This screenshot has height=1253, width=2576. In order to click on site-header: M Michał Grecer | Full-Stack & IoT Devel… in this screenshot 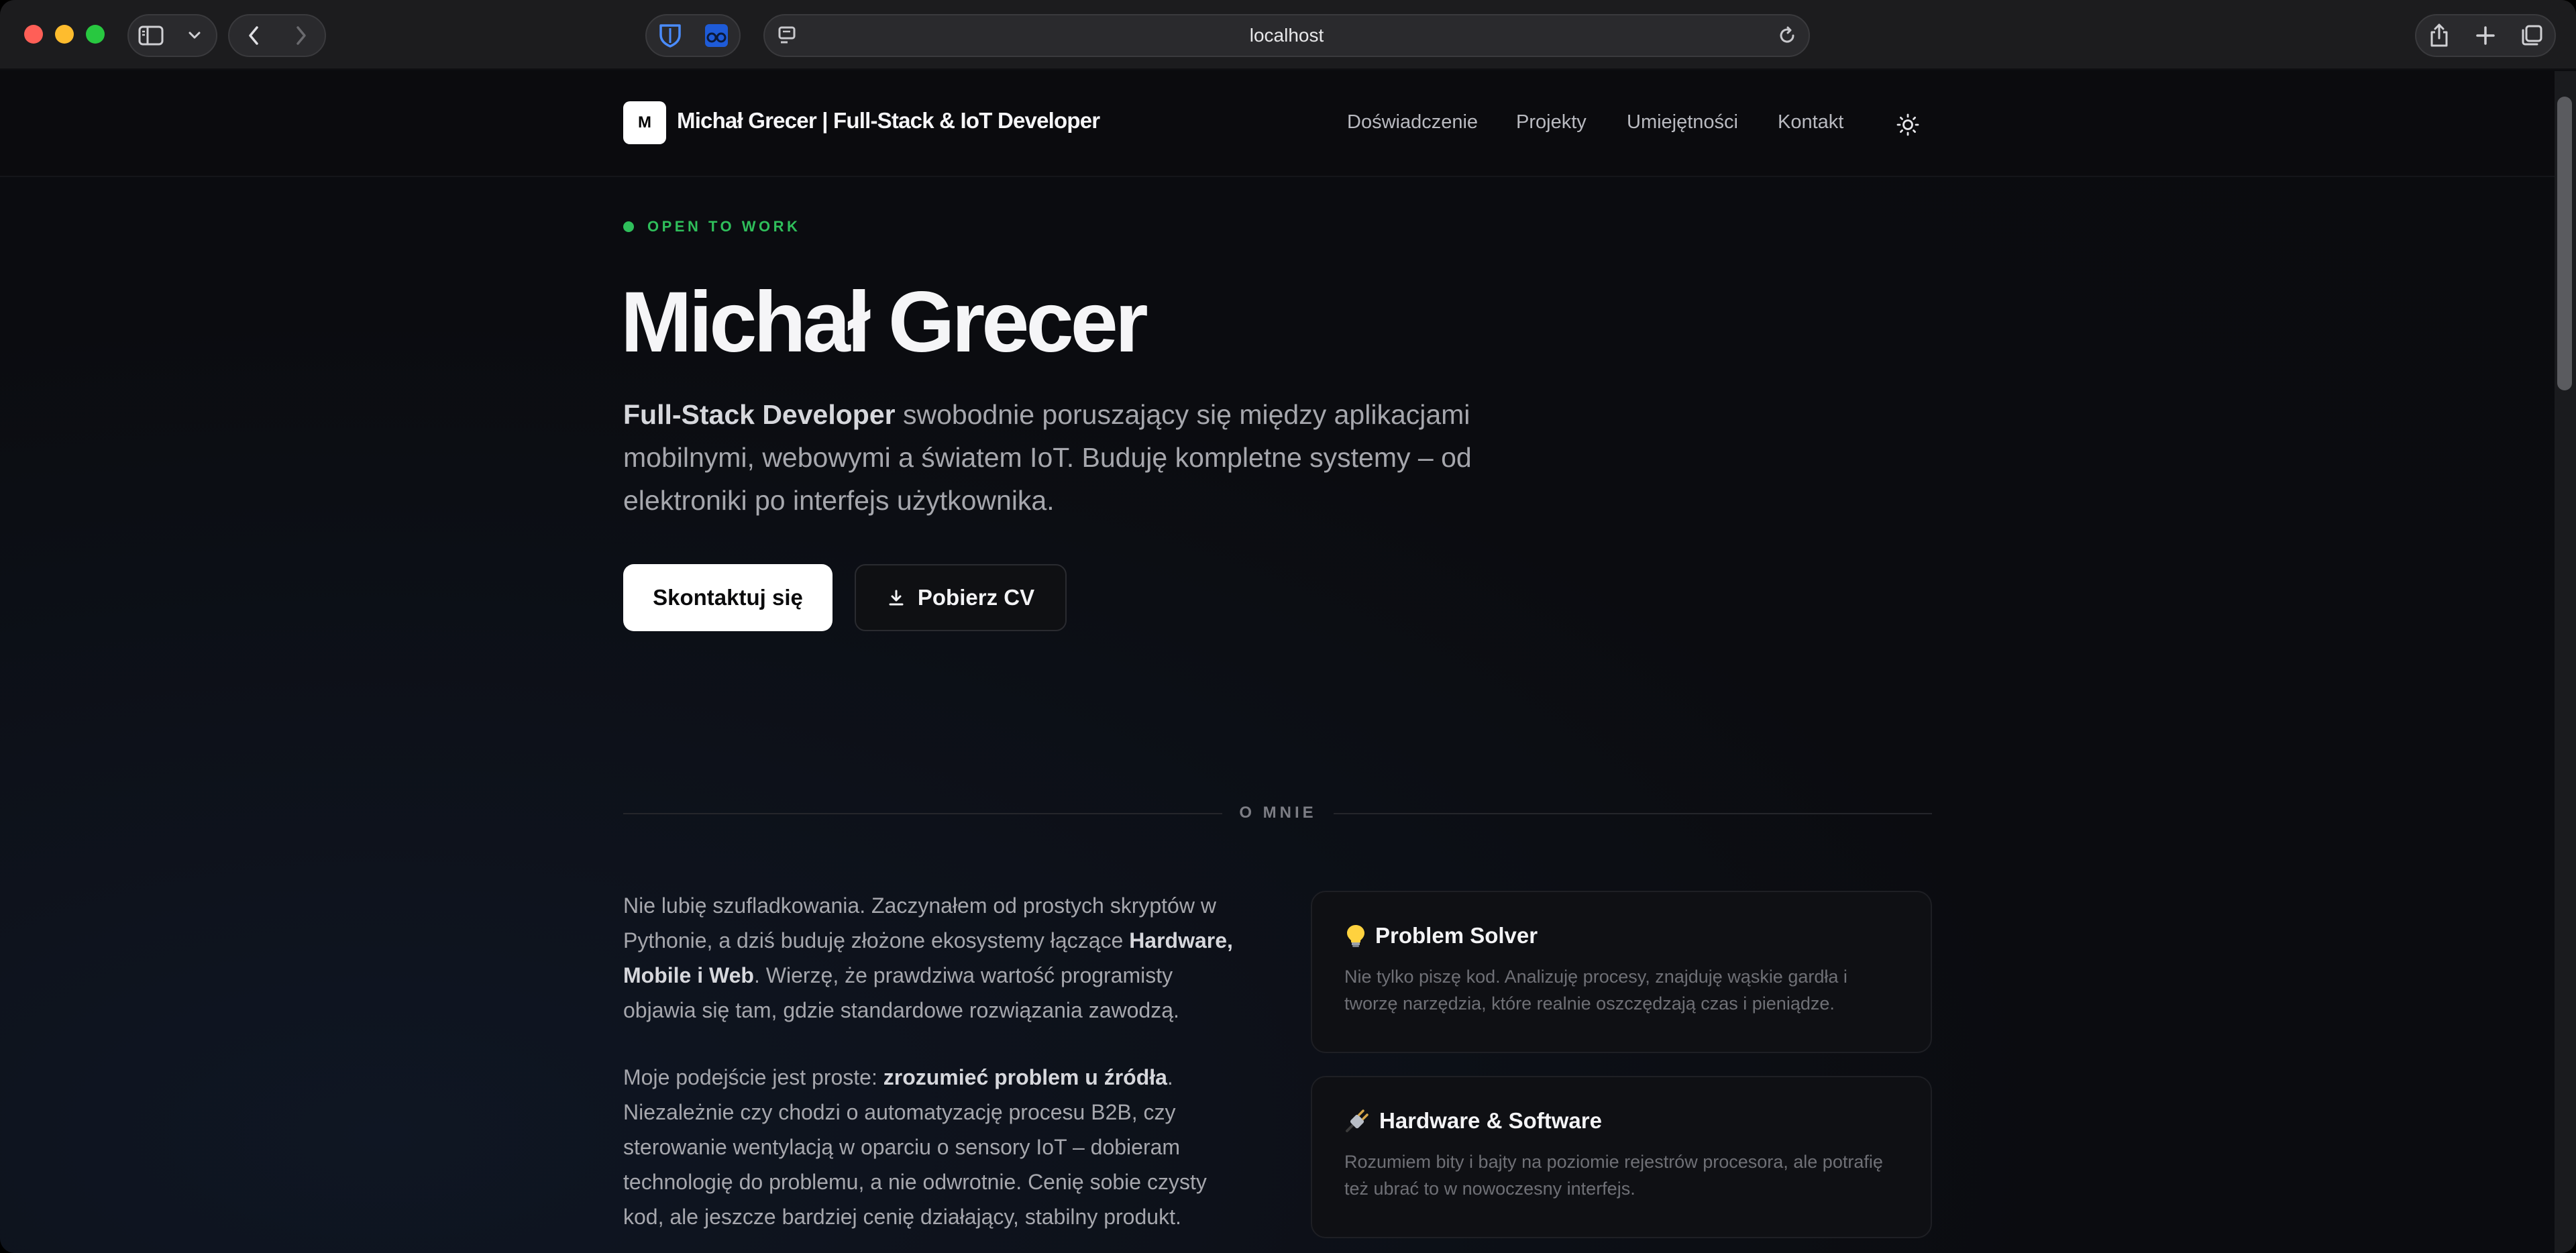, I will do `click(1277, 124)`.